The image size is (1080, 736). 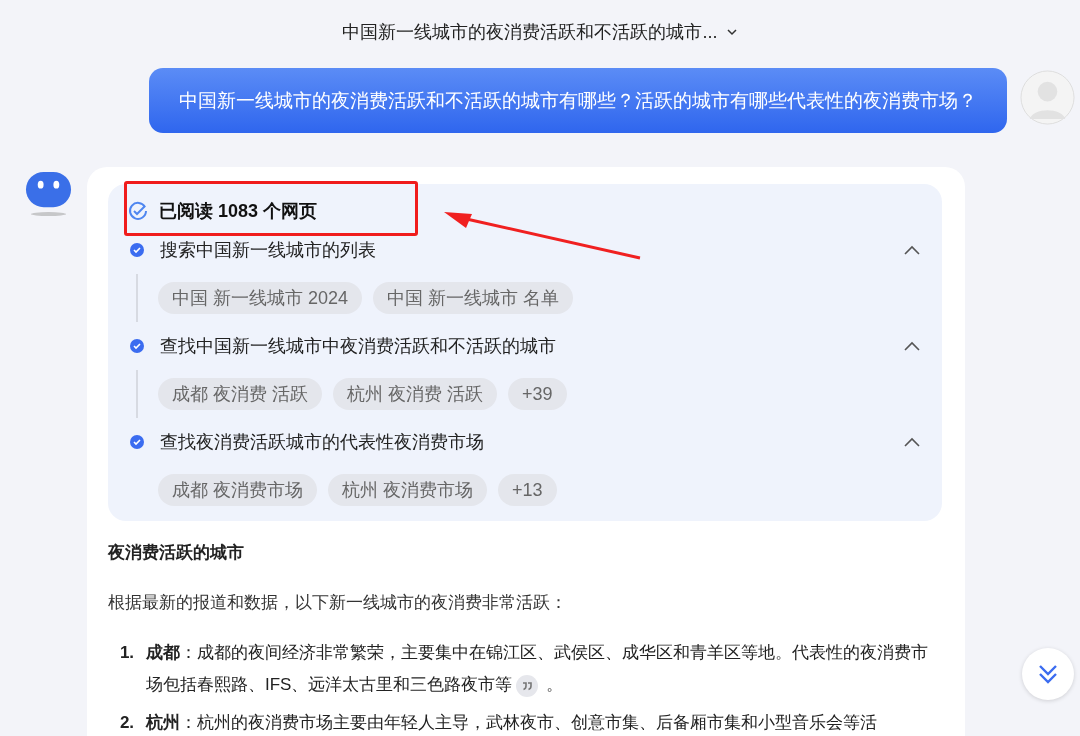 I want to click on step-title: 查找中国新一线城市中夜消费活跃和不活跃的城市, so click(x=532, y=346).